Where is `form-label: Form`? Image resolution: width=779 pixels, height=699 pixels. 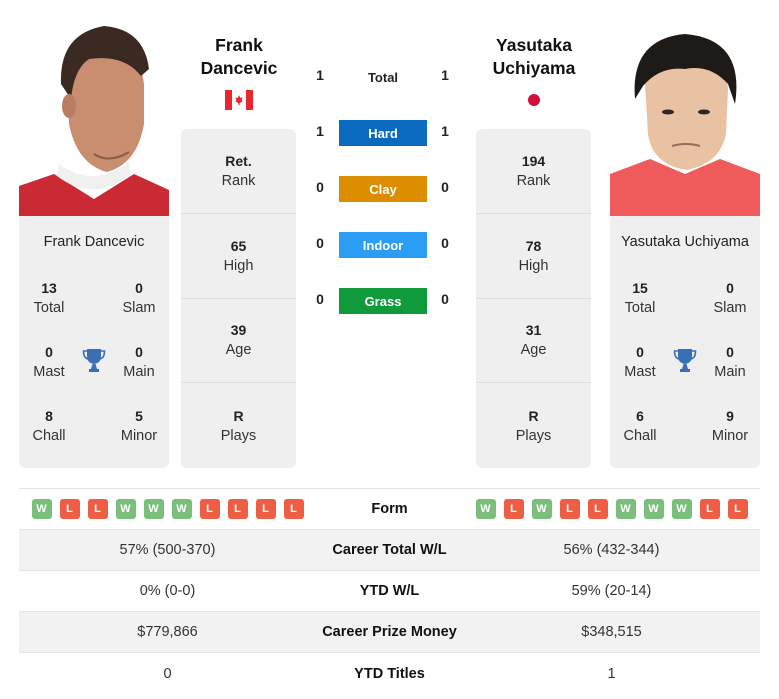 form-label: Form is located at coordinates (389, 509).